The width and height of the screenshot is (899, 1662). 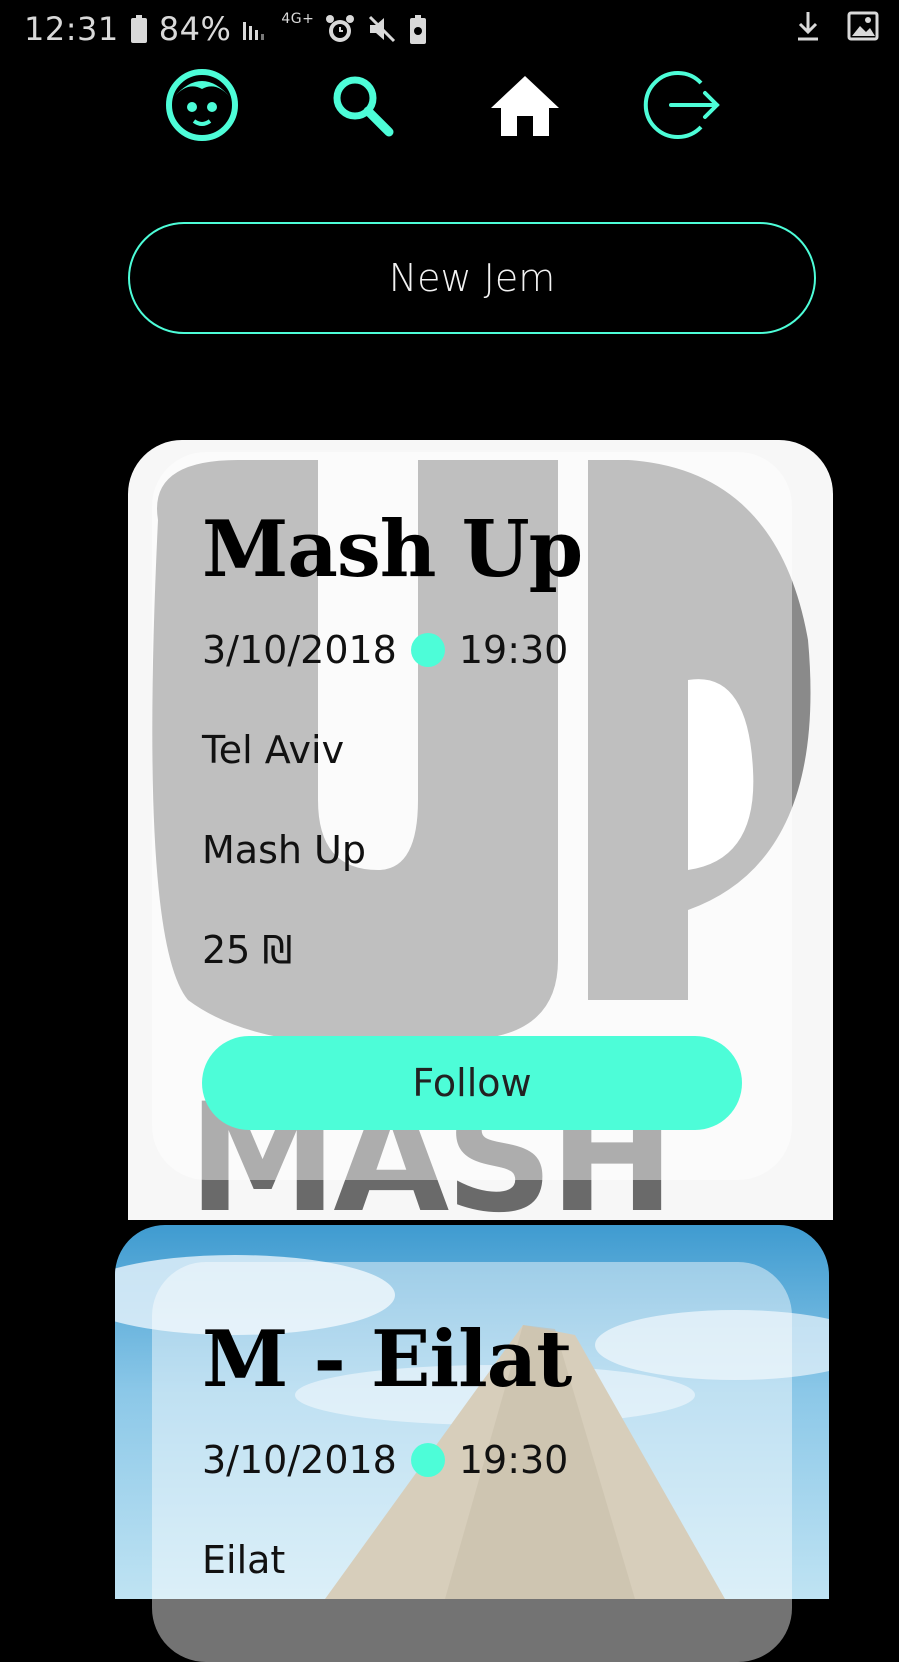 What do you see at coordinates (362, 105) in the screenshot?
I see `search-icon` at bounding box center [362, 105].